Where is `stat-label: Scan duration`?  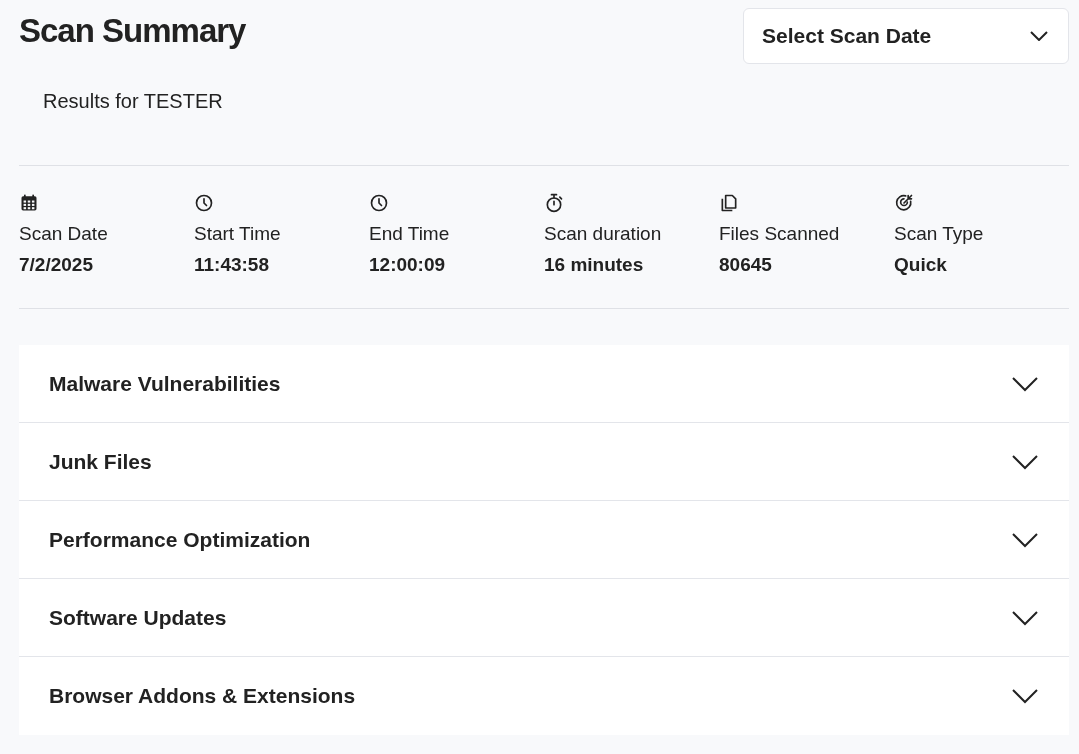 stat-label: Scan duration is located at coordinates (603, 234).